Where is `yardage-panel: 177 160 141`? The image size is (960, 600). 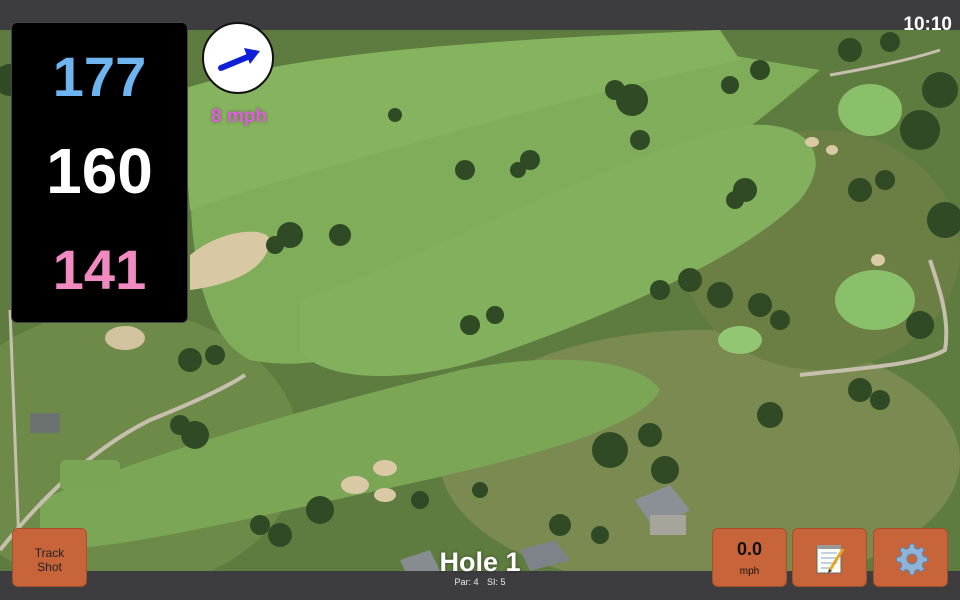
yardage-panel: 177 160 141 is located at coordinates (99, 172).